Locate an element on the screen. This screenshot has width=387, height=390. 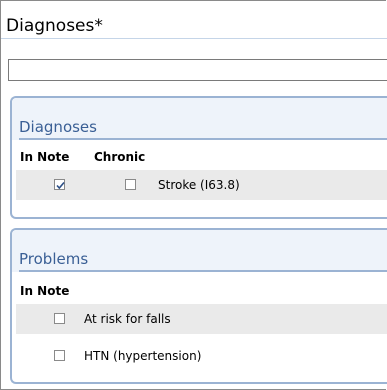
title-bar: Diagnoses* is located at coordinates (194, 20).